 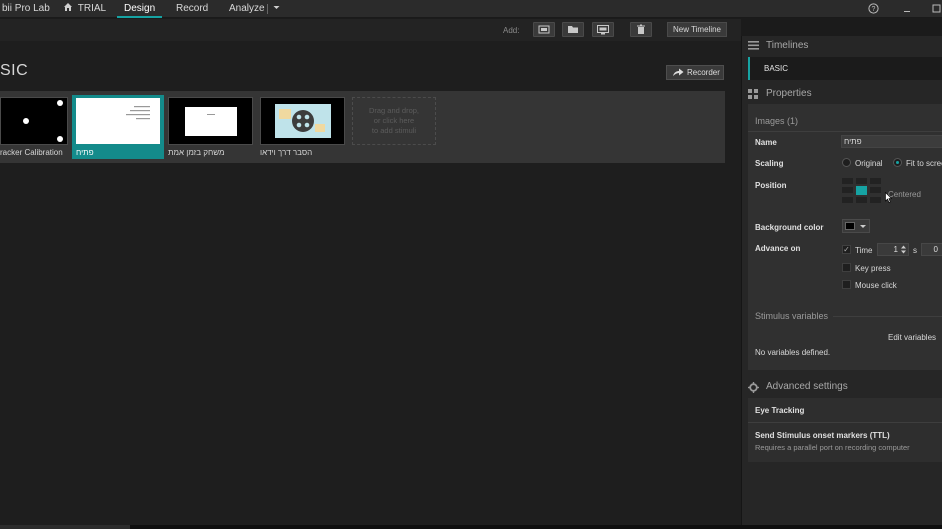 I want to click on stimulus-label: משחק בזמן אמת, so click(x=196, y=152).